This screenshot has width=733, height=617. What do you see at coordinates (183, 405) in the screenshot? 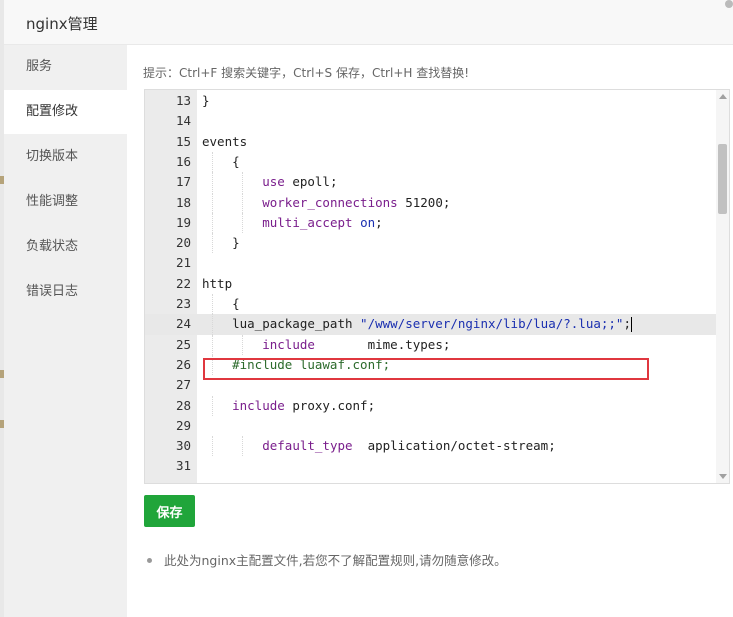
I see `line-number: 28` at bounding box center [183, 405].